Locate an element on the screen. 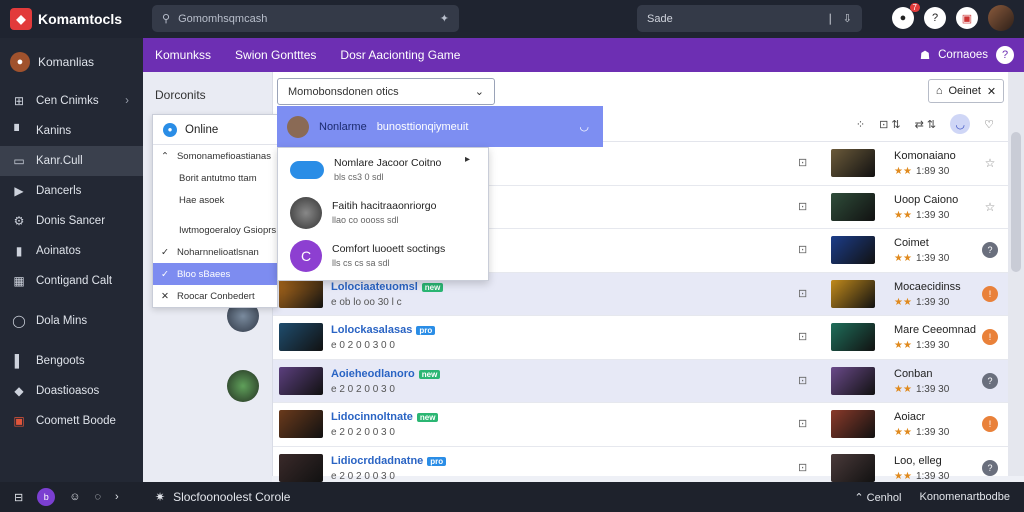 This screenshot has width=1024, height=512. right-title: Conban is located at coordinates (913, 374).